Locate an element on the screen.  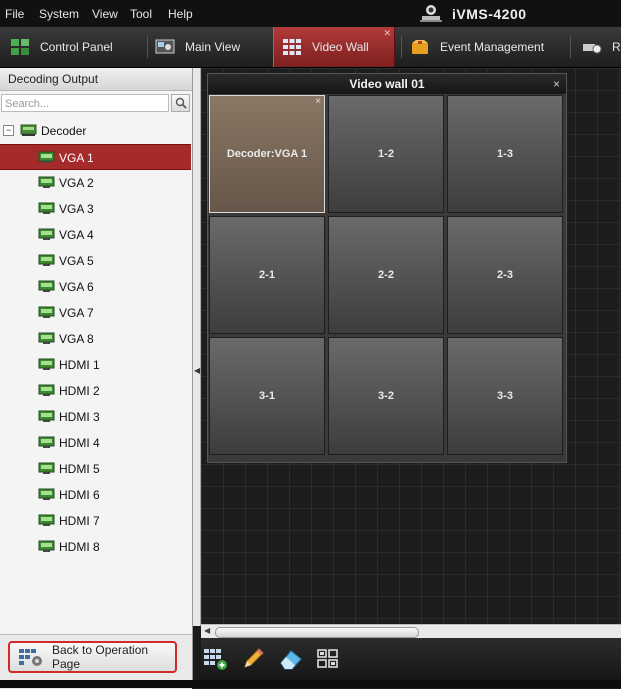
edit-button is located at coordinates (254, 659).